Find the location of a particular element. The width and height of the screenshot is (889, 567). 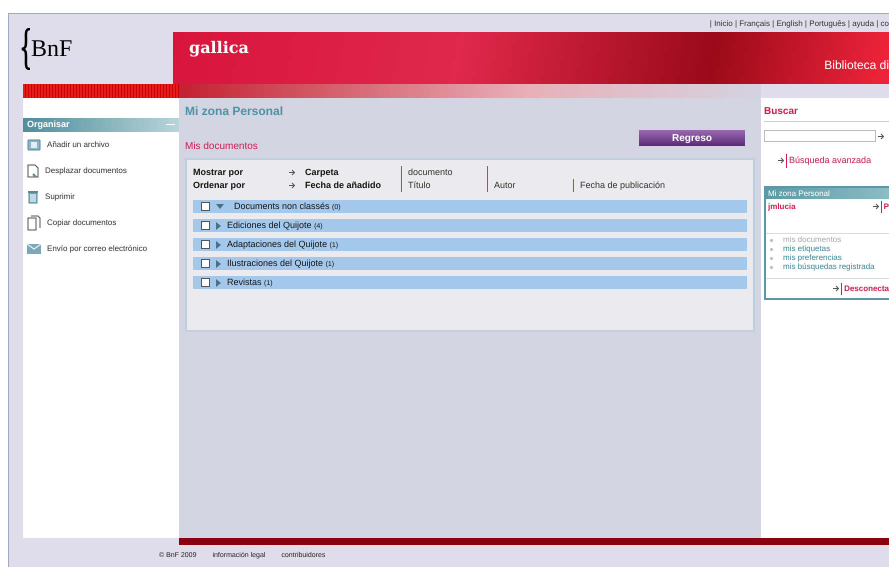

option-label: Ordenar por is located at coordinates (219, 185).